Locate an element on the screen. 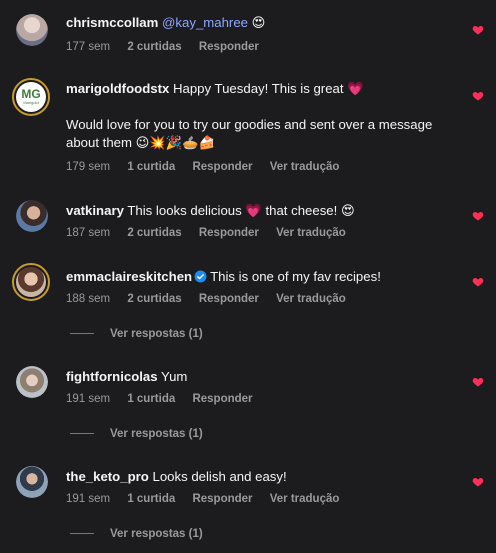 Image resolution: width=496 pixels, height=553 pixels. comment-time: 187 sem is located at coordinates (88, 233).